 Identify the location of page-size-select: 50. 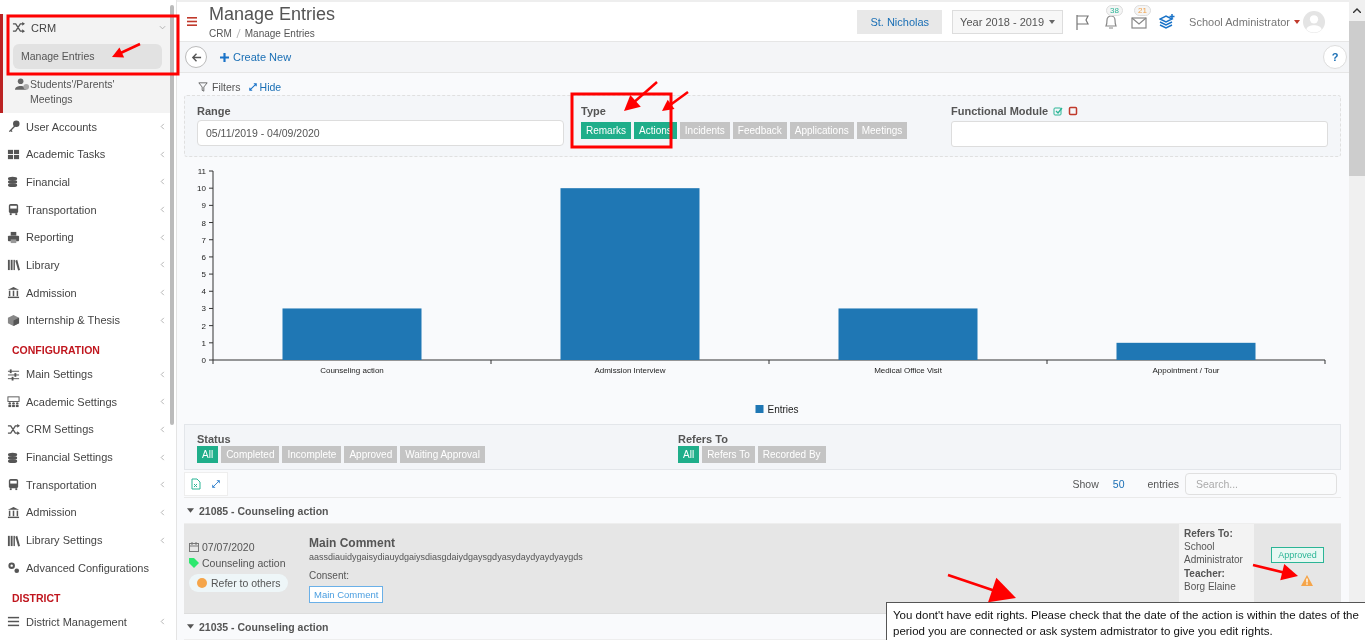
(1118, 483).